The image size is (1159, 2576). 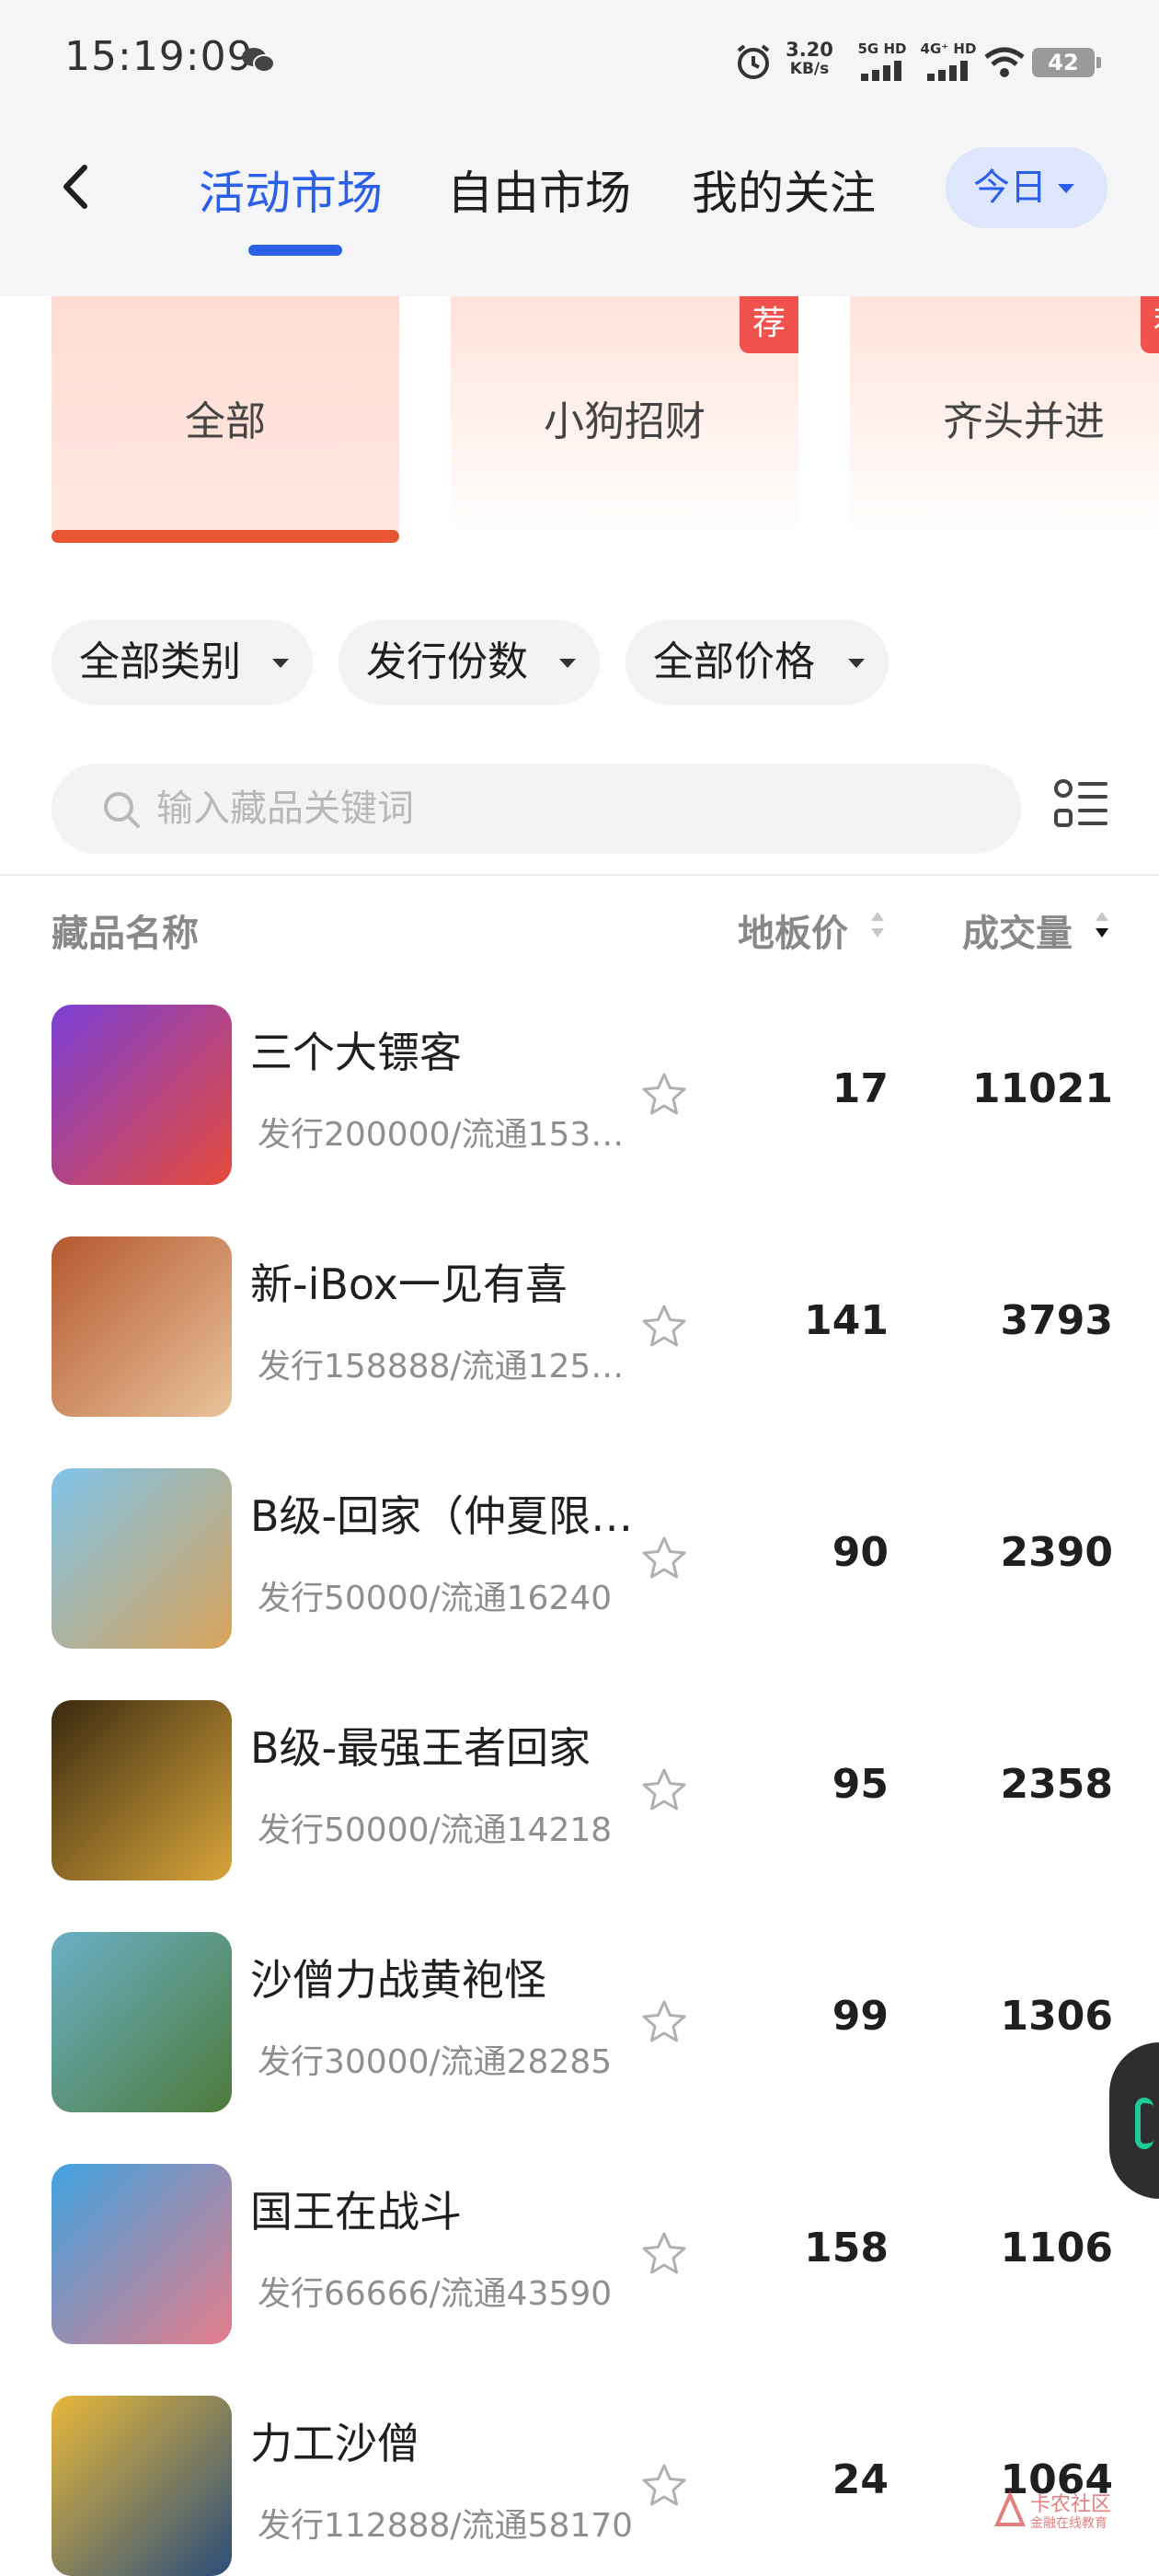 I want to click on floating-assistant-button, so click(x=1134, y=2120).